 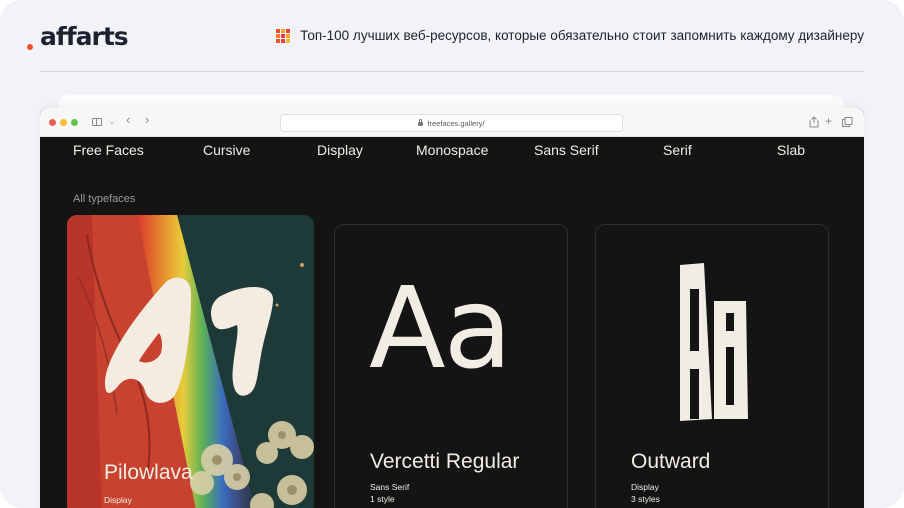 I want to click on typeface-name: Outward, so click(x=671, y=461).